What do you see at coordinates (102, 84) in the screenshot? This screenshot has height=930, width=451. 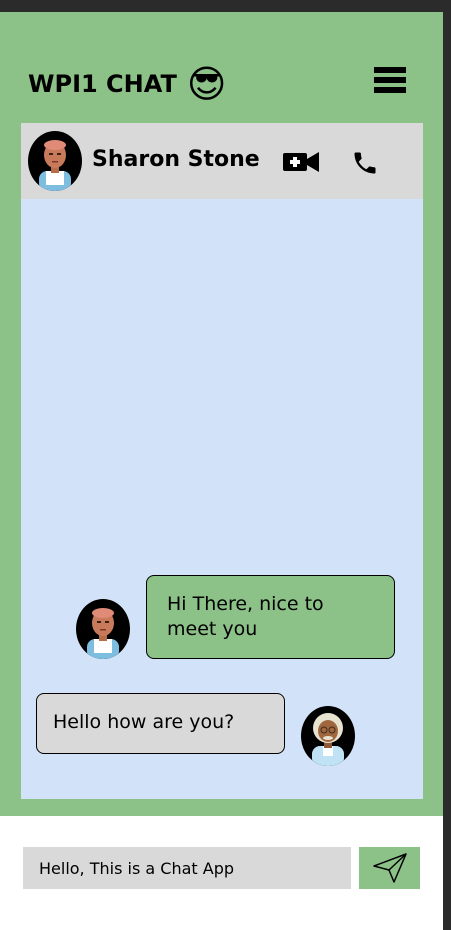 I see `app-title: WPI1 CHAT` at bounding box center [102, 84].